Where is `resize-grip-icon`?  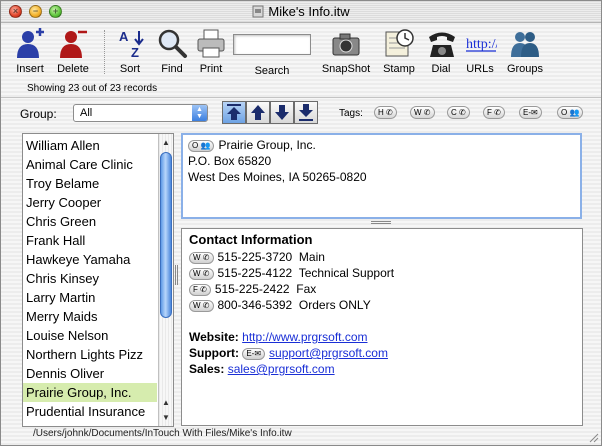
resize-grip-icon is located at coordinates (593, 437).